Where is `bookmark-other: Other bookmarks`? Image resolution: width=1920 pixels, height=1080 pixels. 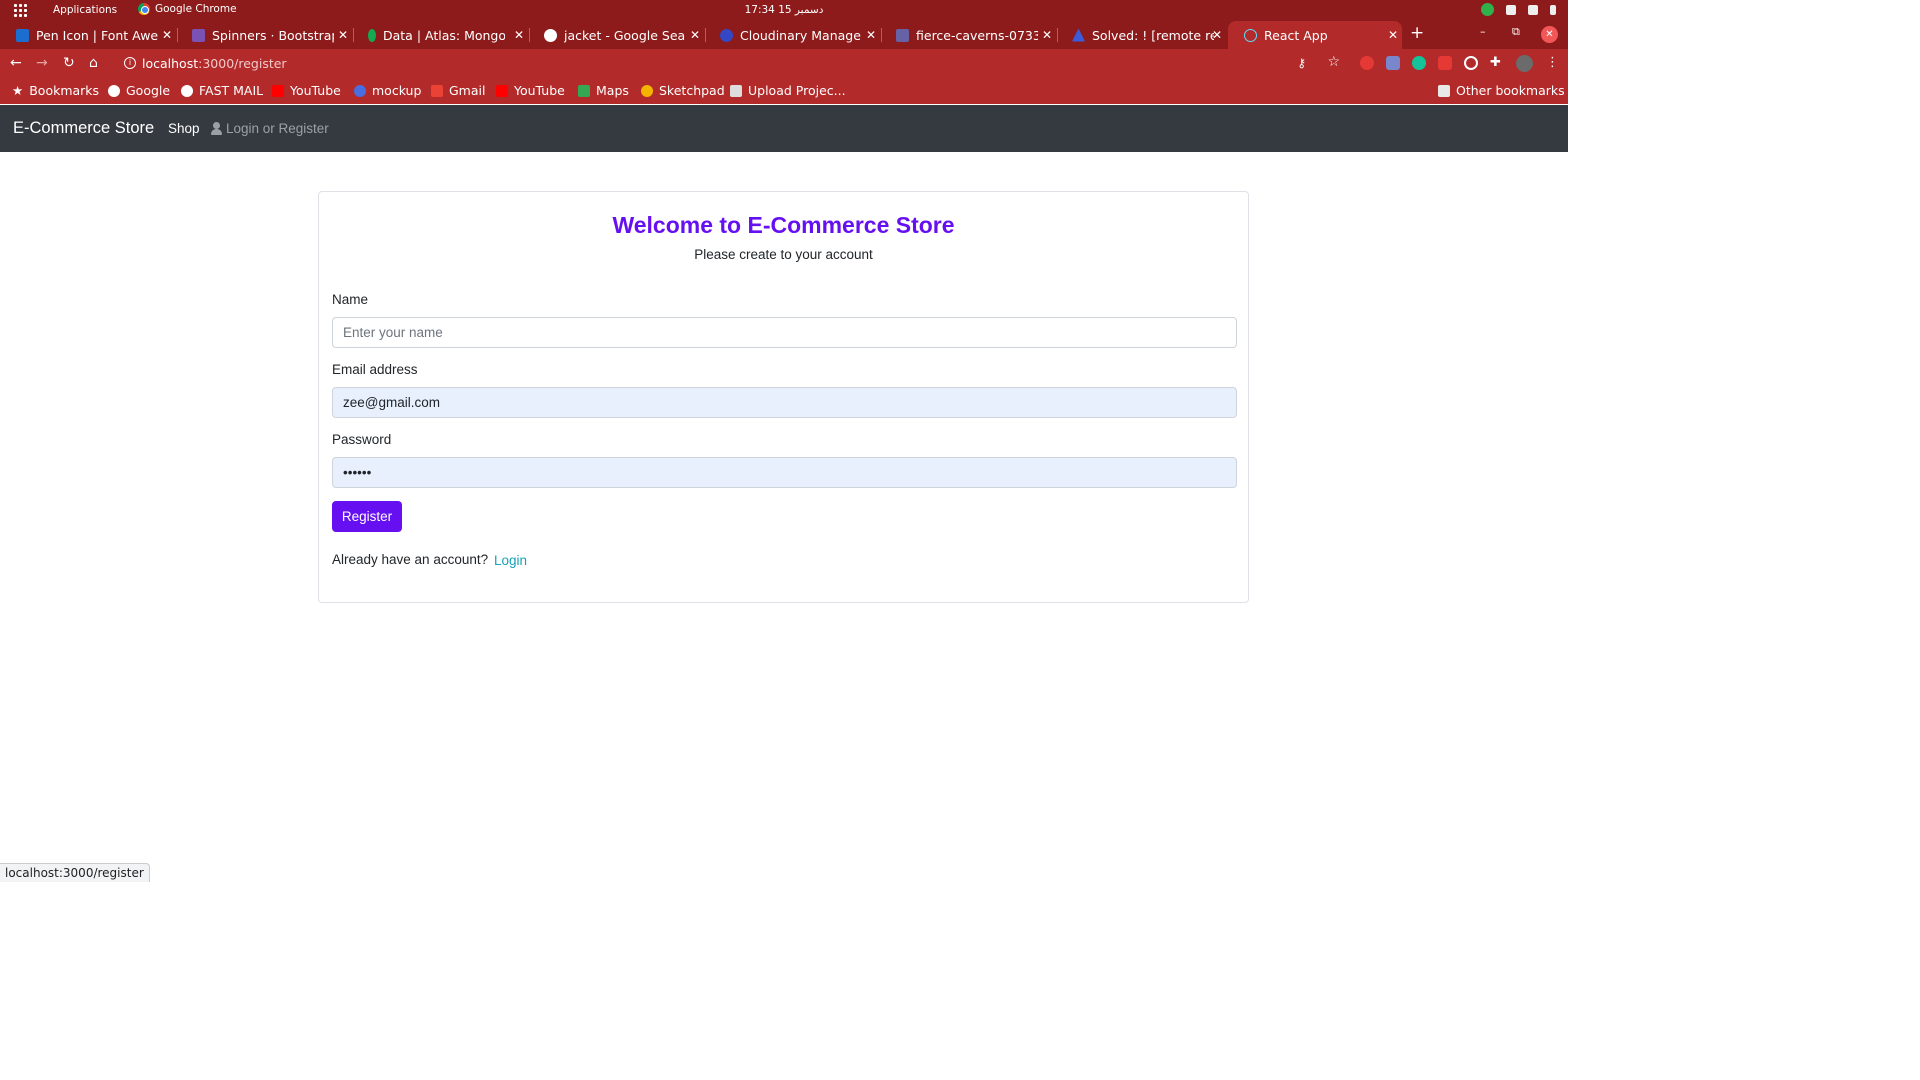
bookmark-other: Other bookmarks is located at coordinates (1501, 90).